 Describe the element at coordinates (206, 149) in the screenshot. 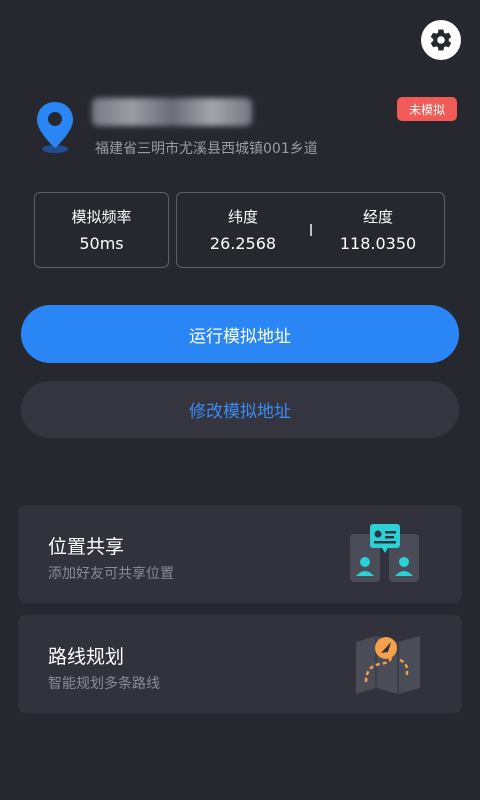

I see `current-address: 福建省三明市尤溪县西城镇001乡道` at that location.